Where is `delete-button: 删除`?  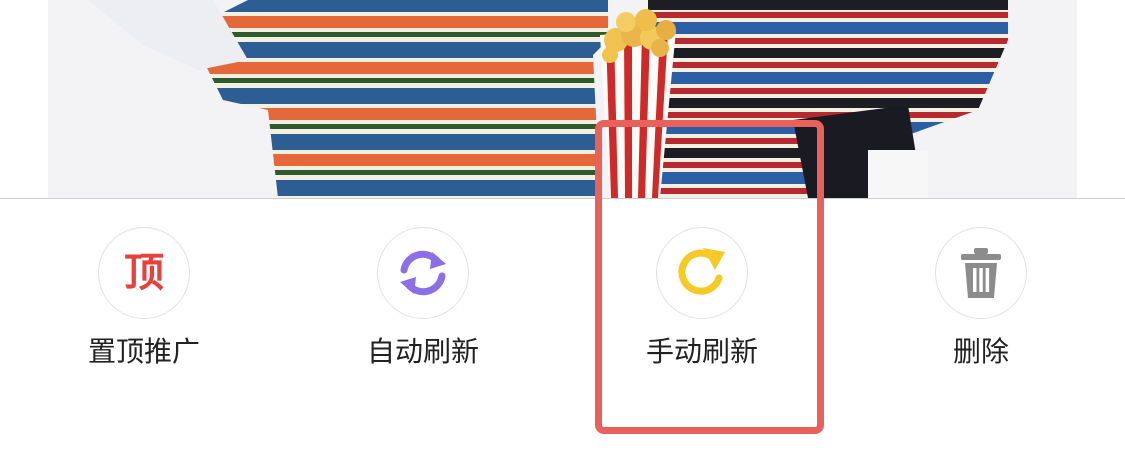 delete-button: 删除 is located at coordinates (981, 307).